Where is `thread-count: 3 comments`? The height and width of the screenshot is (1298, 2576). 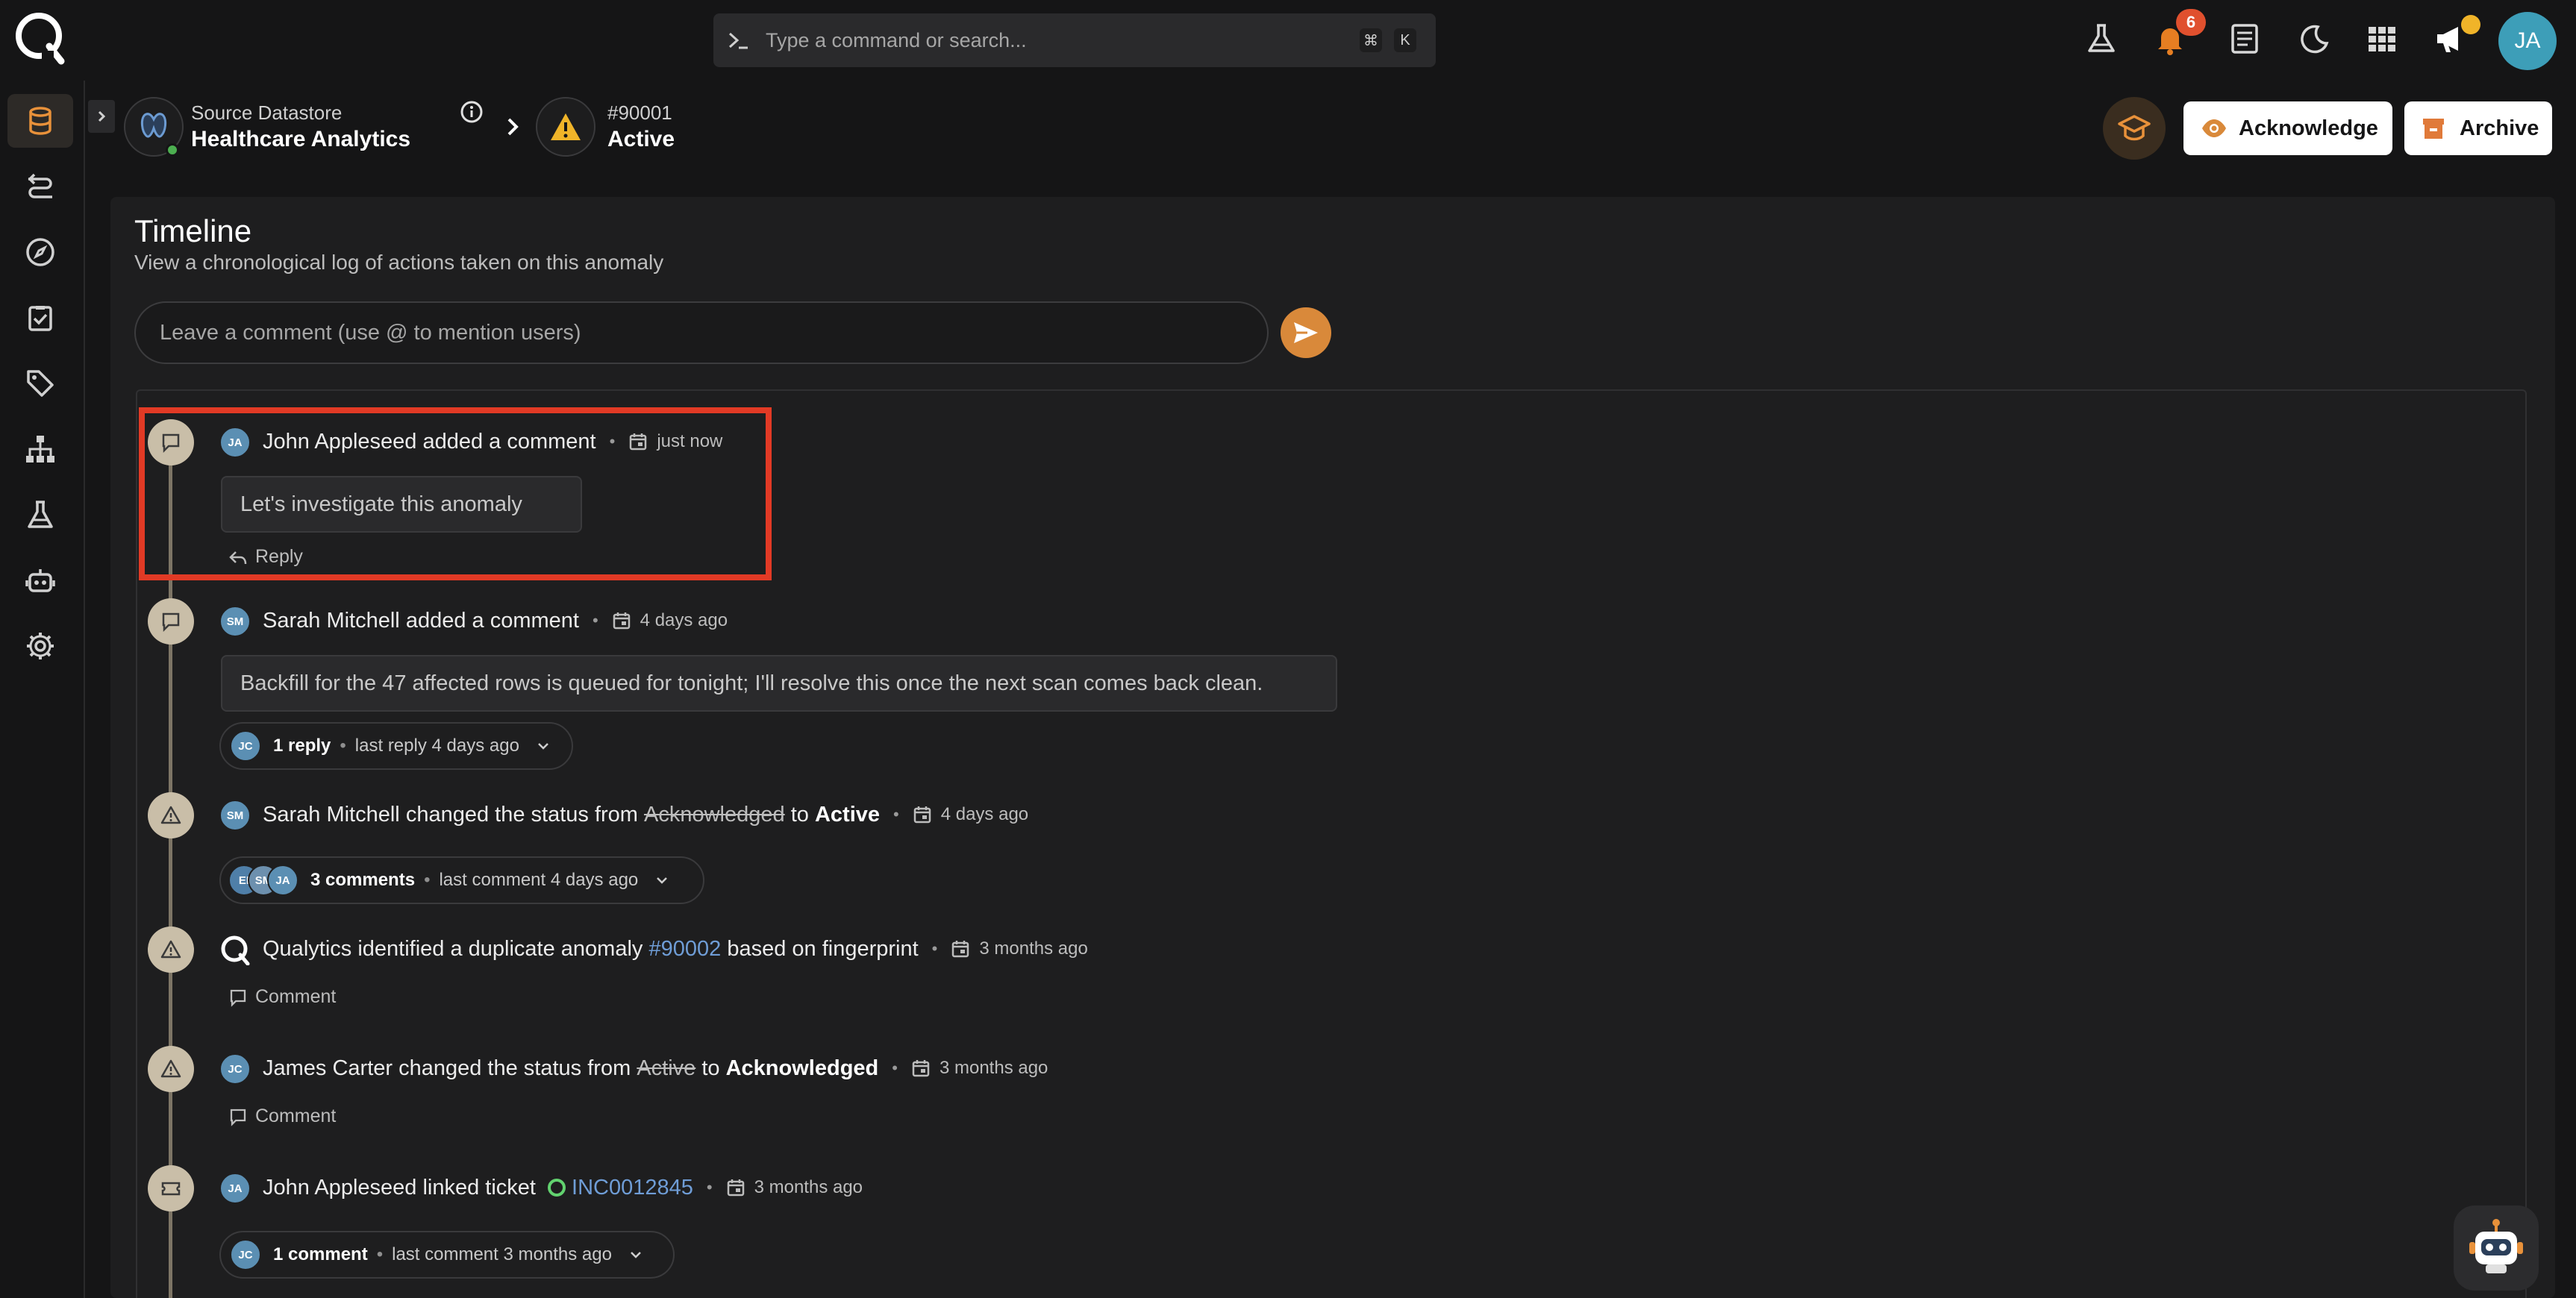
thread-count: 3 comments is located at coordinates (363, 880).